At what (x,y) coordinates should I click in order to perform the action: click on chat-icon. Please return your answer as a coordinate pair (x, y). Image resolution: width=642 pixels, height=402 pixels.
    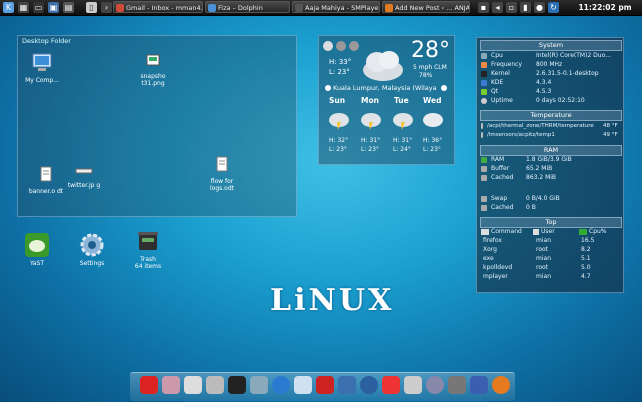
    Looking at the image, I should click on (435, 385).